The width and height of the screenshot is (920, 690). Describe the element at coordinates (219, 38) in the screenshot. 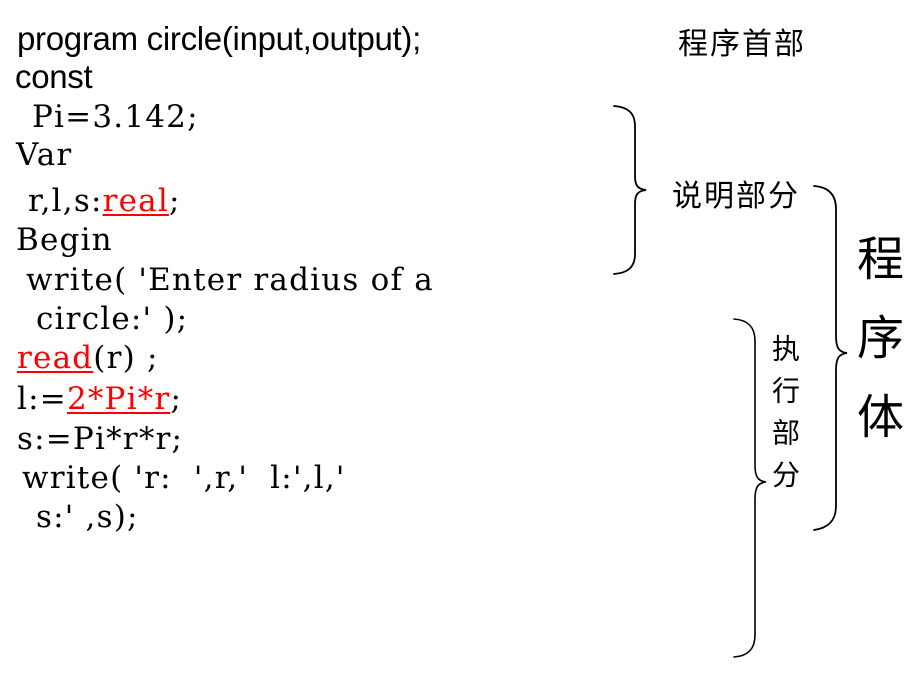

I see `code-line-program-header: program circle(input,output);` at that location.